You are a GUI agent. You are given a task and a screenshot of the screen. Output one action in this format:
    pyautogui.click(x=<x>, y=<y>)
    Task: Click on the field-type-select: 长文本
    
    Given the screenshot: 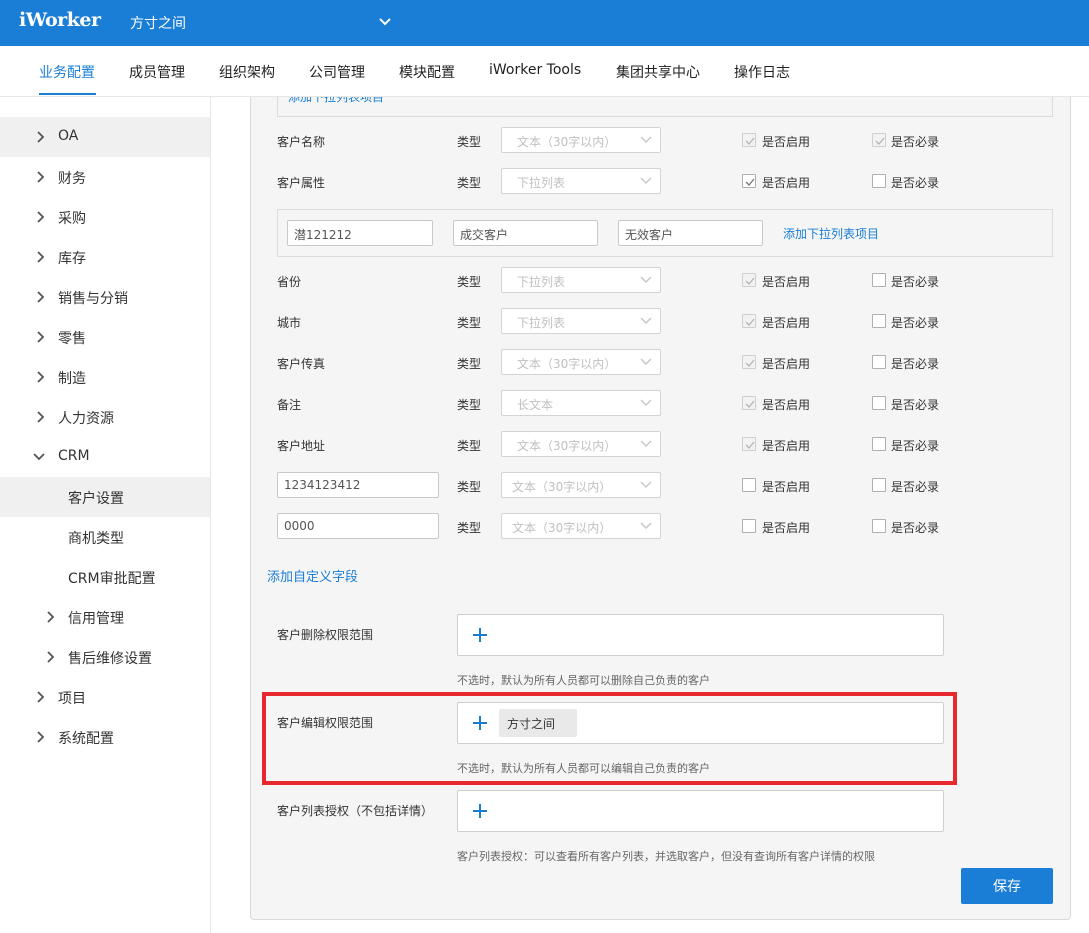 What is the action you would take?
    pyautogui.click(x=581, y=403)
    